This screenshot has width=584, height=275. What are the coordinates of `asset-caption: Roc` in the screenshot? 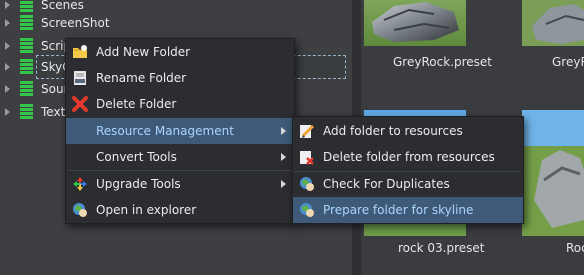 It's located at (575, 248).